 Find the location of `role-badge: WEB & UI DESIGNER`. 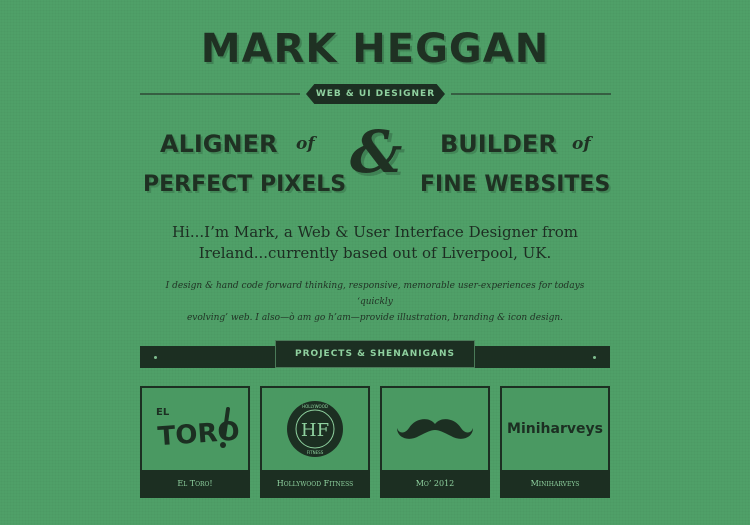

role-badge: WEB & UI DESIGNER is located at coordinates (375, 94).